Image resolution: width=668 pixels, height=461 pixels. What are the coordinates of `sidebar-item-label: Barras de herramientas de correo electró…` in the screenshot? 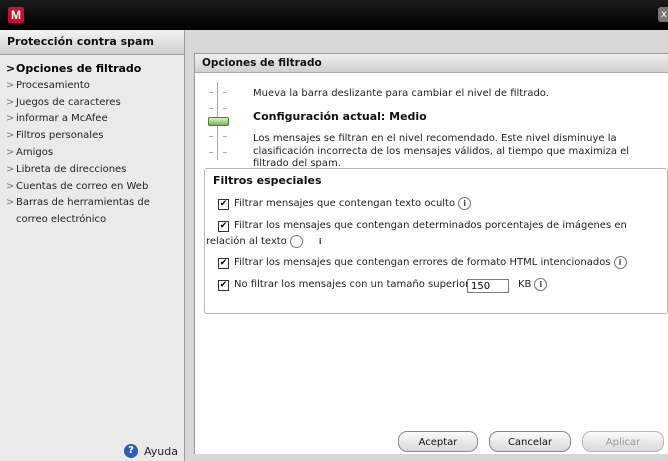 It's located at (83, 211).